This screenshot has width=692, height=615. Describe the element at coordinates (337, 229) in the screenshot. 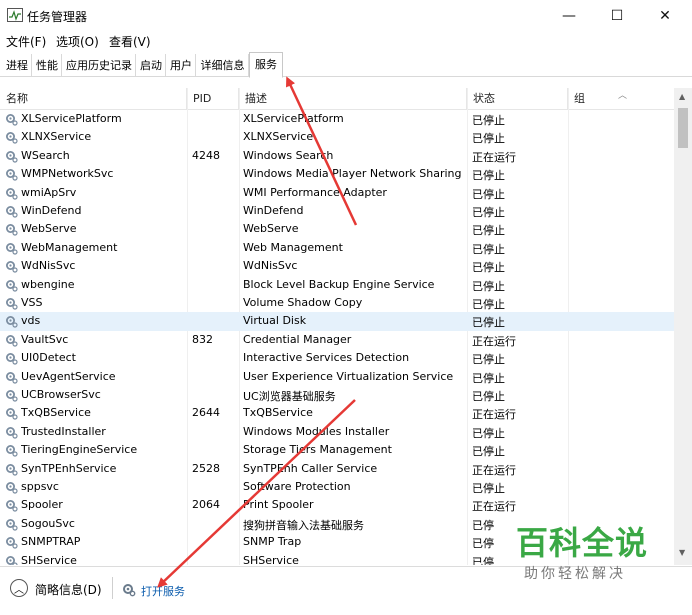

I see `service-row: WebServe WebServe 已停止` at that location.